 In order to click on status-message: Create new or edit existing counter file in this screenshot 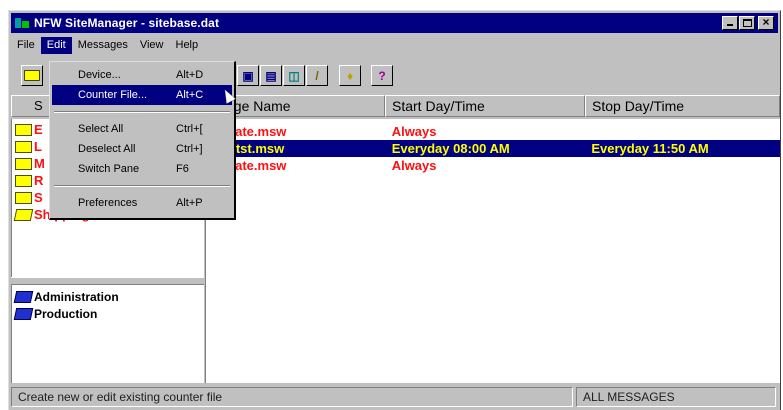, I will do `click(292, 397)`.